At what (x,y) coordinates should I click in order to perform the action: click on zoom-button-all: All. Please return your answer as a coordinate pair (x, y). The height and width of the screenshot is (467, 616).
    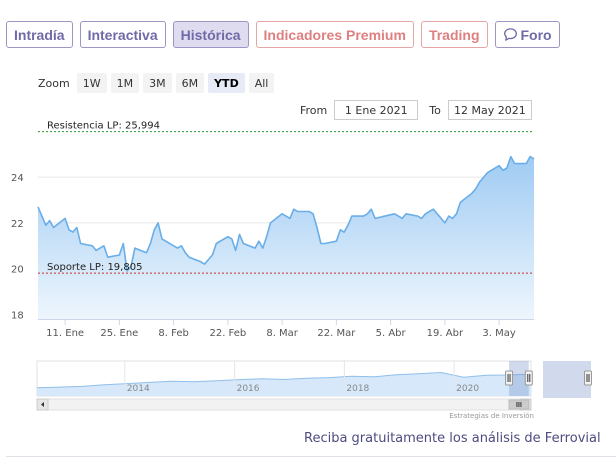
    Looking at the image, I should click on (261, 83).